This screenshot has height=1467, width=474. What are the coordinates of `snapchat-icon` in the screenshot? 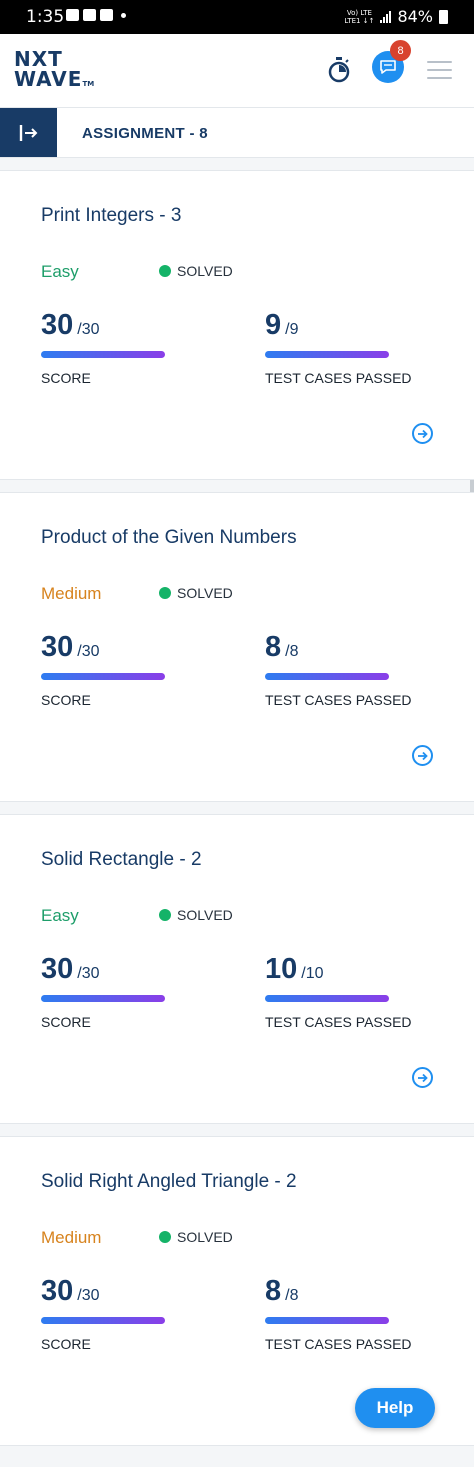 It's located at (89, 15).